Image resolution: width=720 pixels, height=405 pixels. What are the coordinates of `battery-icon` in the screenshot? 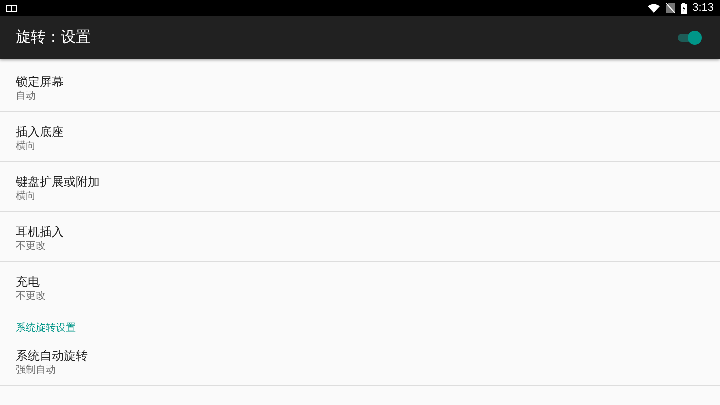 It's located at (683, 8).